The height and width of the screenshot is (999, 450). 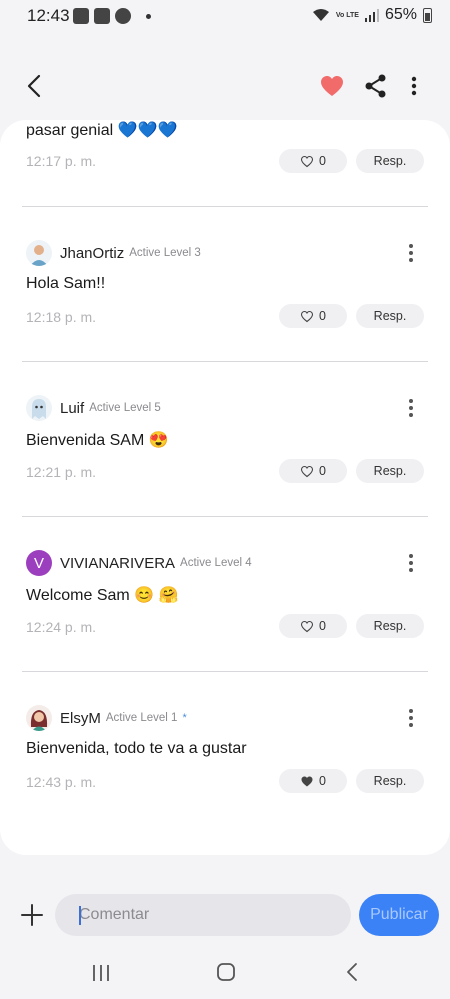 I want to click on notification-icons, so click(x=112, y=16).